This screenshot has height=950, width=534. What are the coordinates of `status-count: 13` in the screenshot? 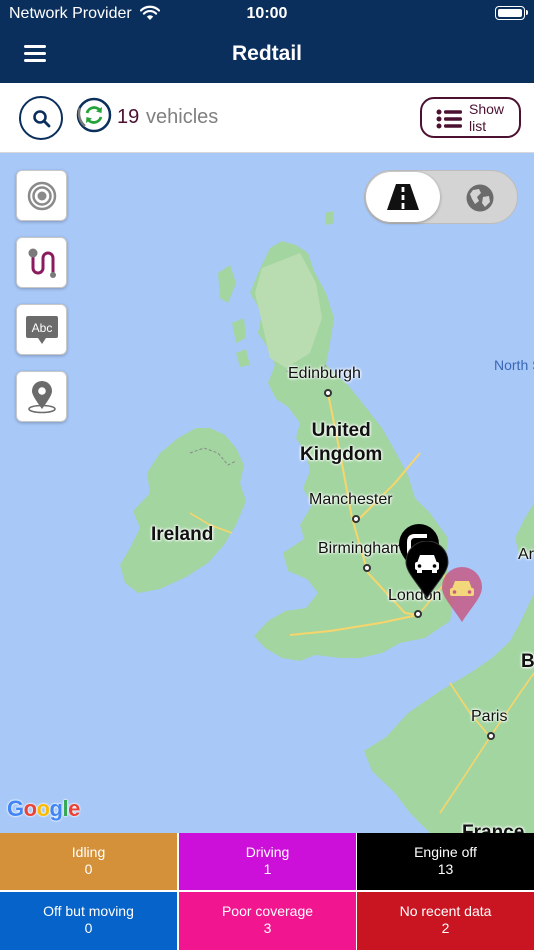 It's located at (445, 869).